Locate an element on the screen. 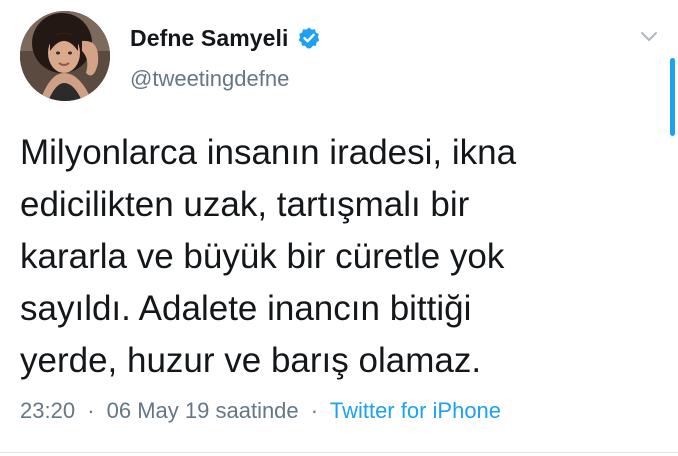  avatar is located at coordinates (65, 56).